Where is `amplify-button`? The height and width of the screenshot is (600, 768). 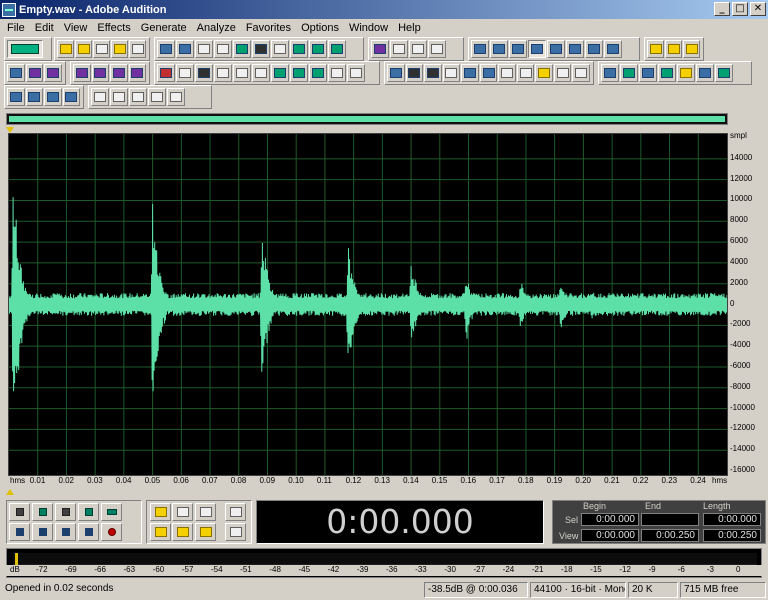
amplify-button is located at coordinates (242, 73).